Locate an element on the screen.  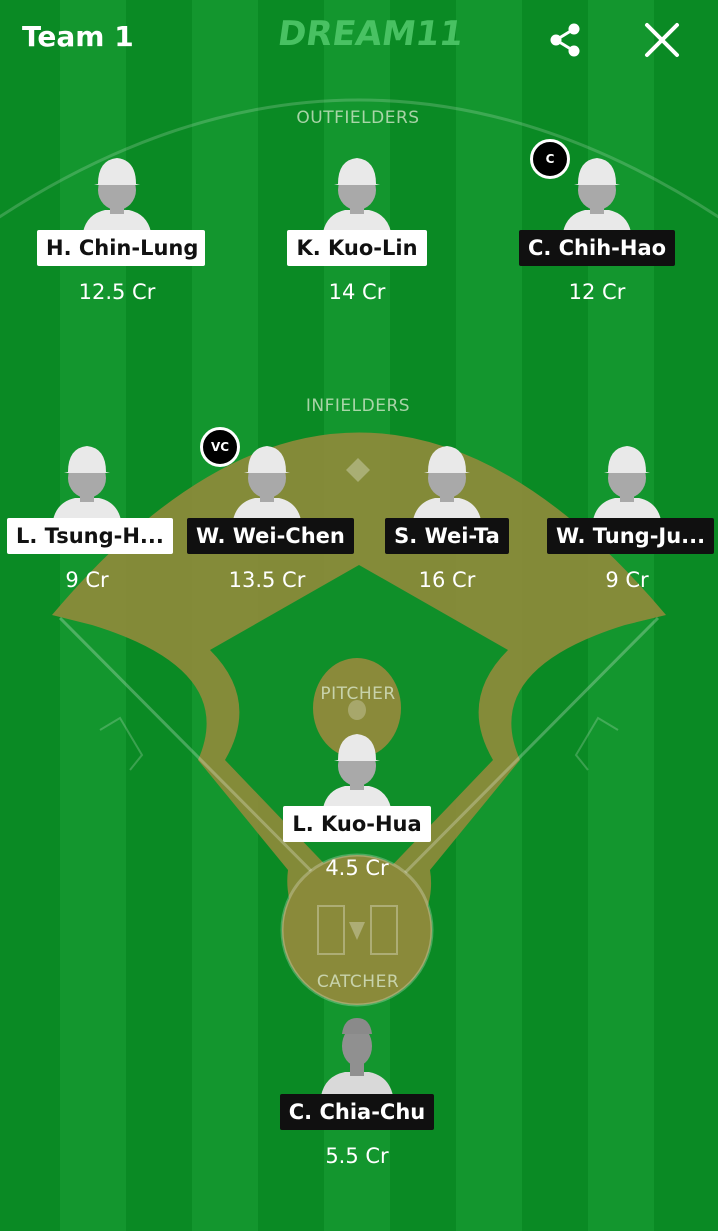
player-card: H. Chin-Lung 12.5 Cr is located at coordinates (121, 228).